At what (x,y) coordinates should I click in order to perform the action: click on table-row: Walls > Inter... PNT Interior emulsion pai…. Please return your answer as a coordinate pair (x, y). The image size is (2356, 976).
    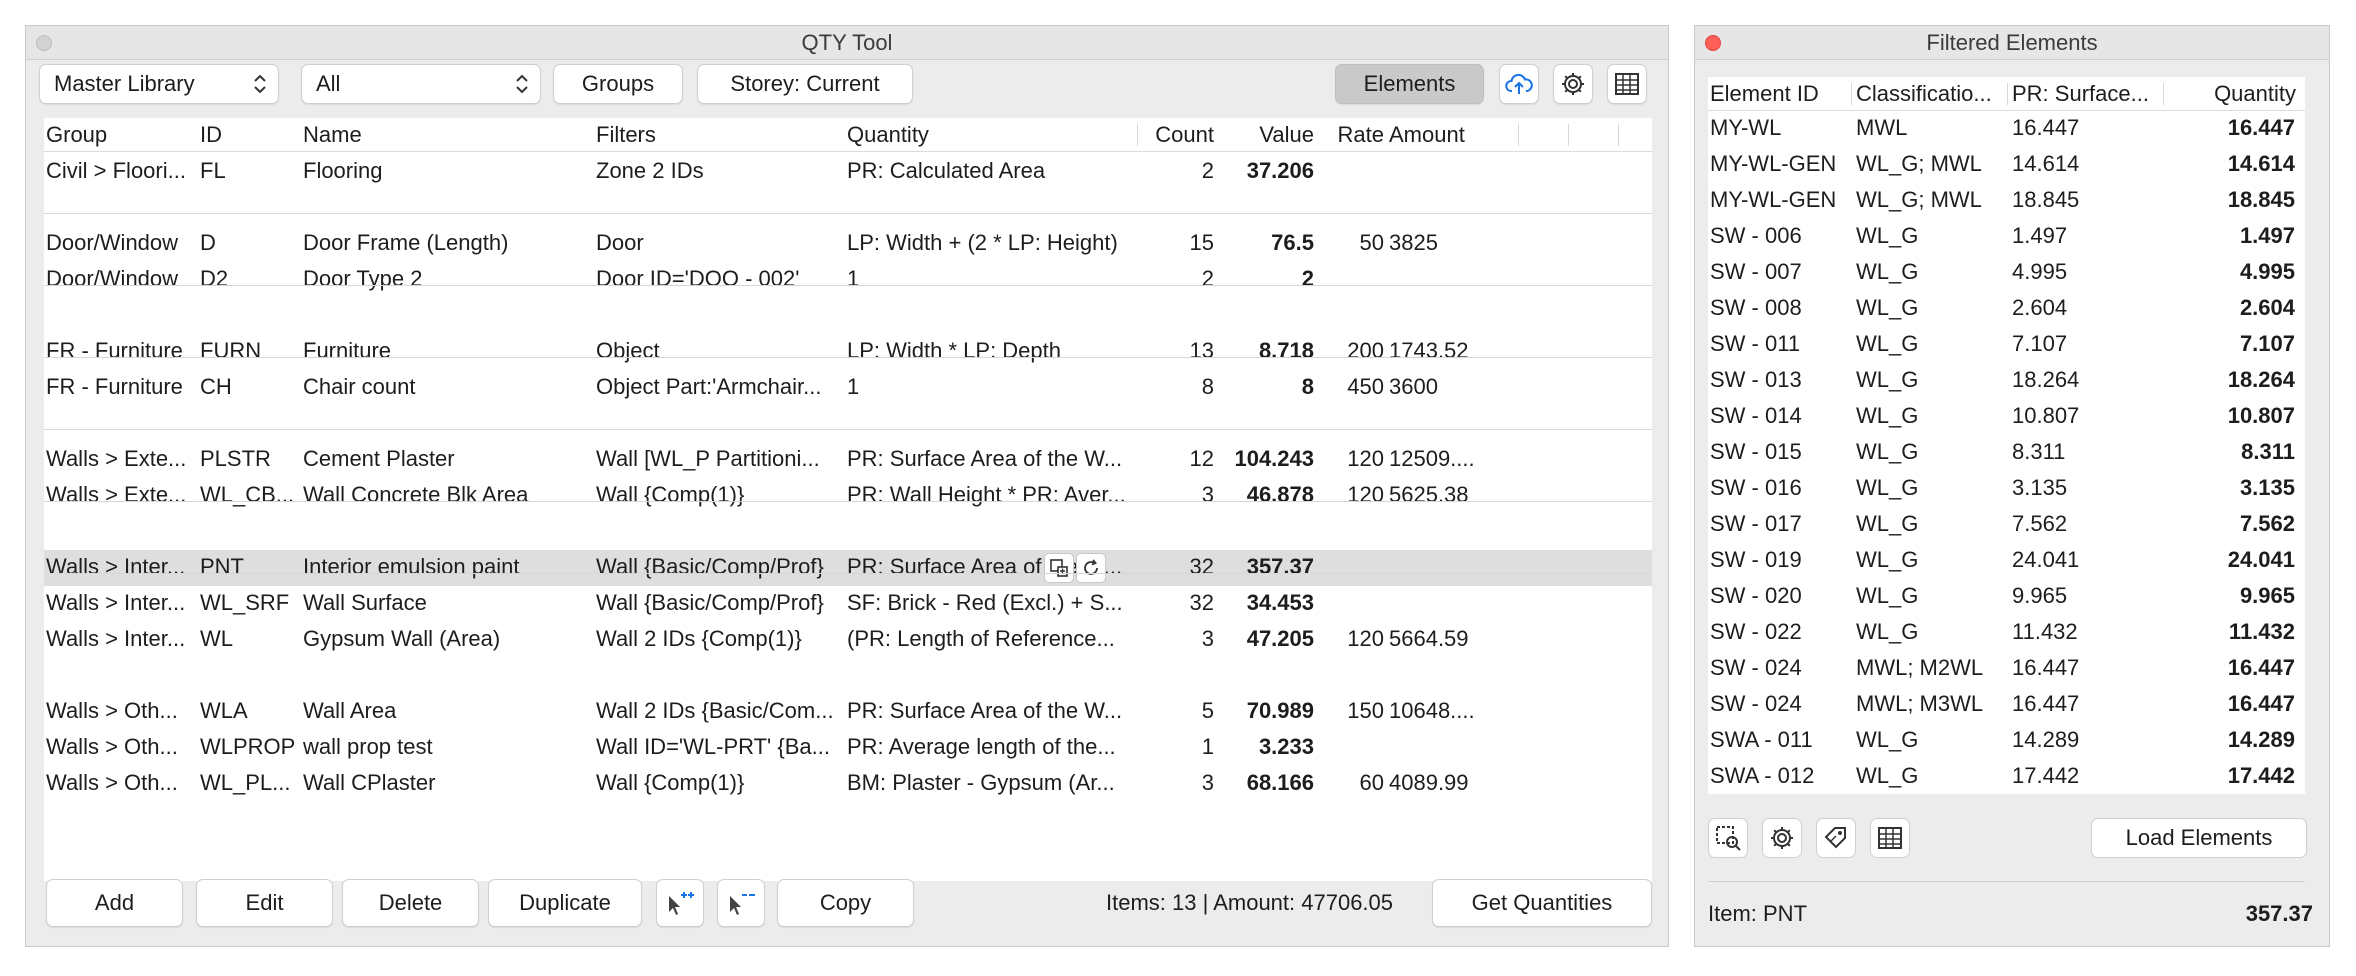
    Looking at the image, I should click on (848, 568).